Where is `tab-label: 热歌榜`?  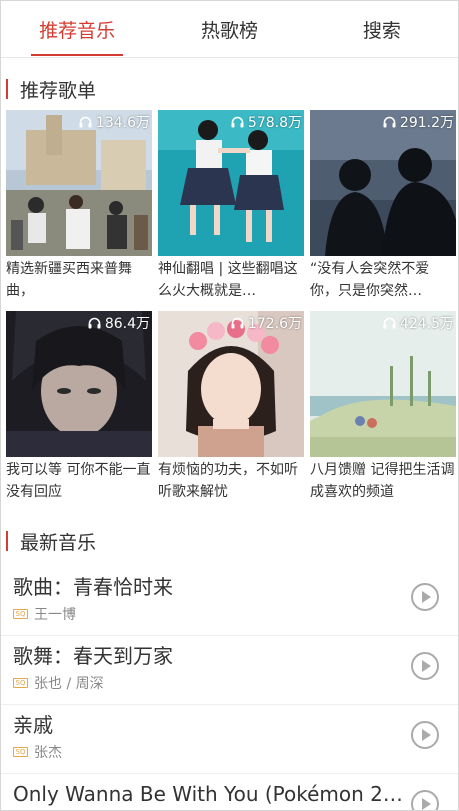 tab-label: 热歌榜 is located at coordinates (229, 30).